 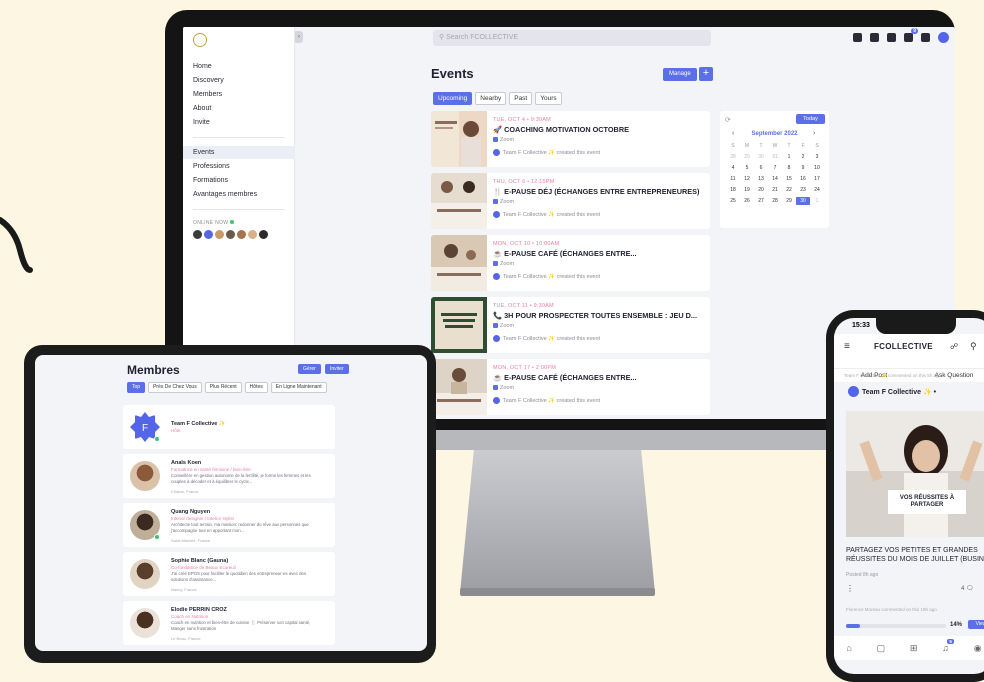 I want to click on sidebar-item-discovery: Discovery, so click(x=208, y=80).